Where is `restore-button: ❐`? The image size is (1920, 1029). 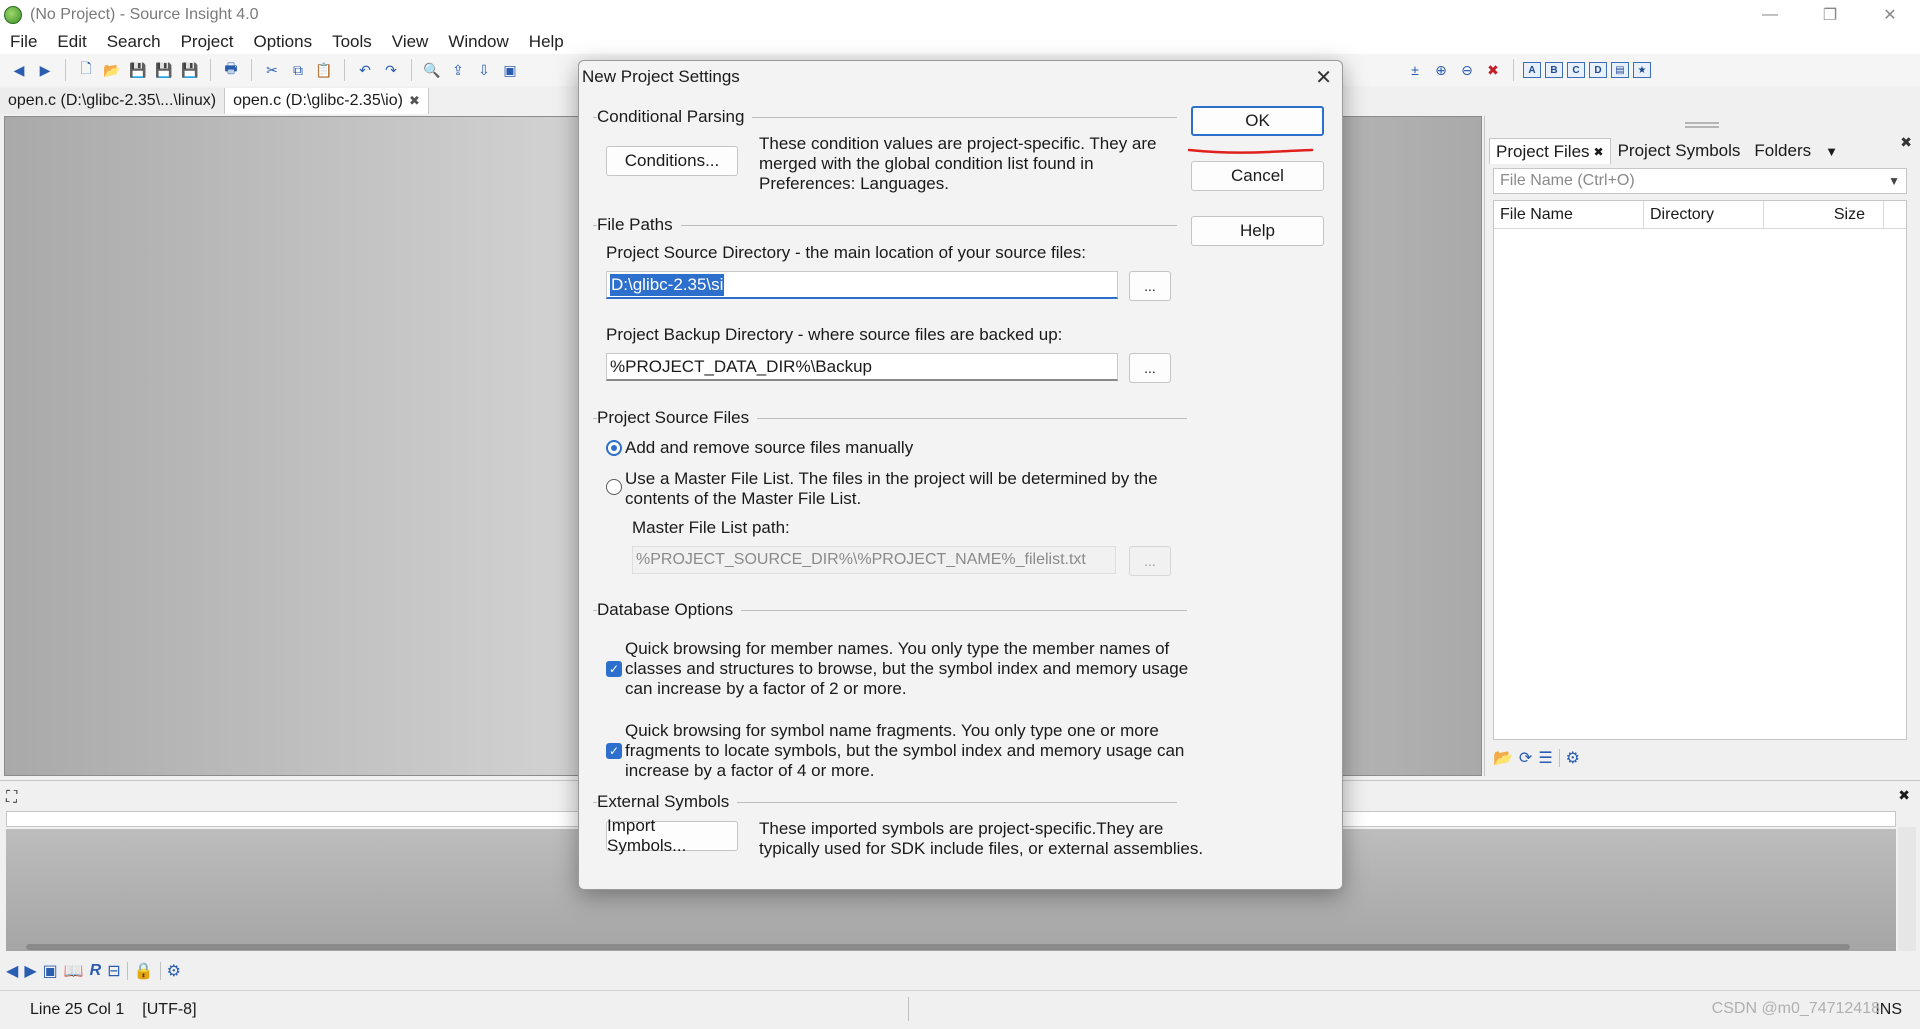 restore-button: ❐ is located at coordinates (1830, 15).